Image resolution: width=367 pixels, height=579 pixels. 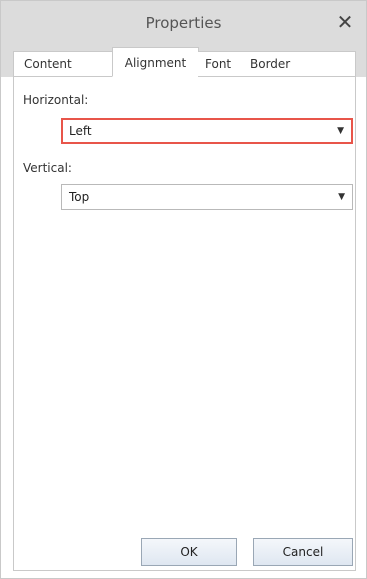 I want to click on tab-font: Font, so click(x=220, y=64).